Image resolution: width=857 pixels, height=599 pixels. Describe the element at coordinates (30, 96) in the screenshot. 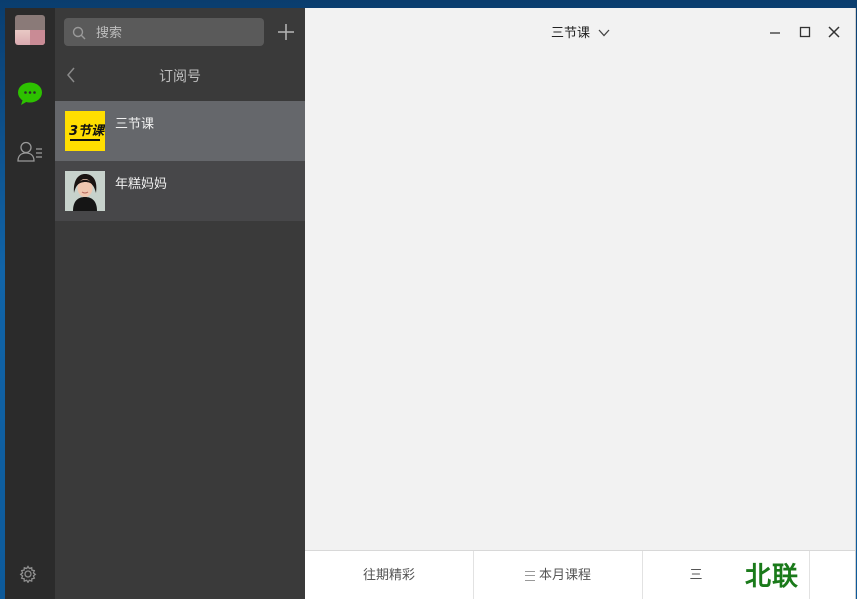

I see `chat-icon` at that location.